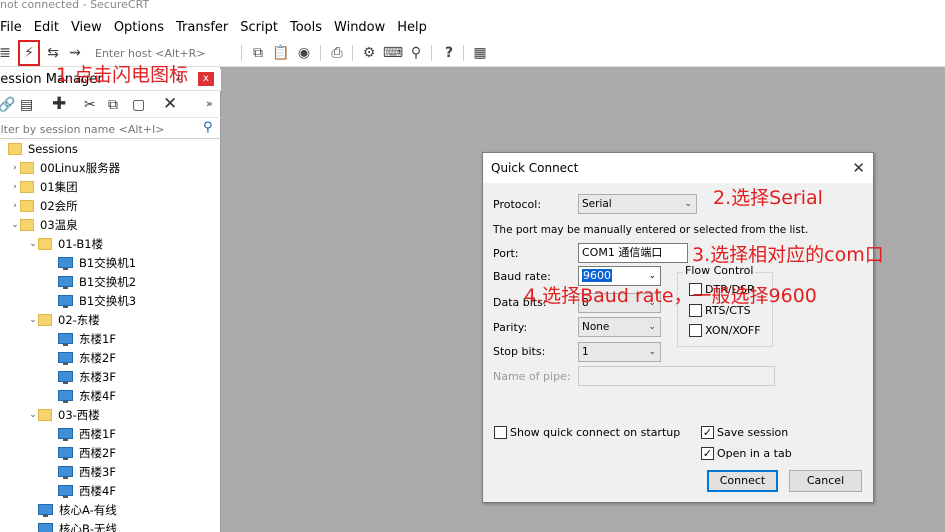 The image size is (945, 532). I want to click on show-on-startup-checkbox: Show quick connect on startup, so click(587, 432).